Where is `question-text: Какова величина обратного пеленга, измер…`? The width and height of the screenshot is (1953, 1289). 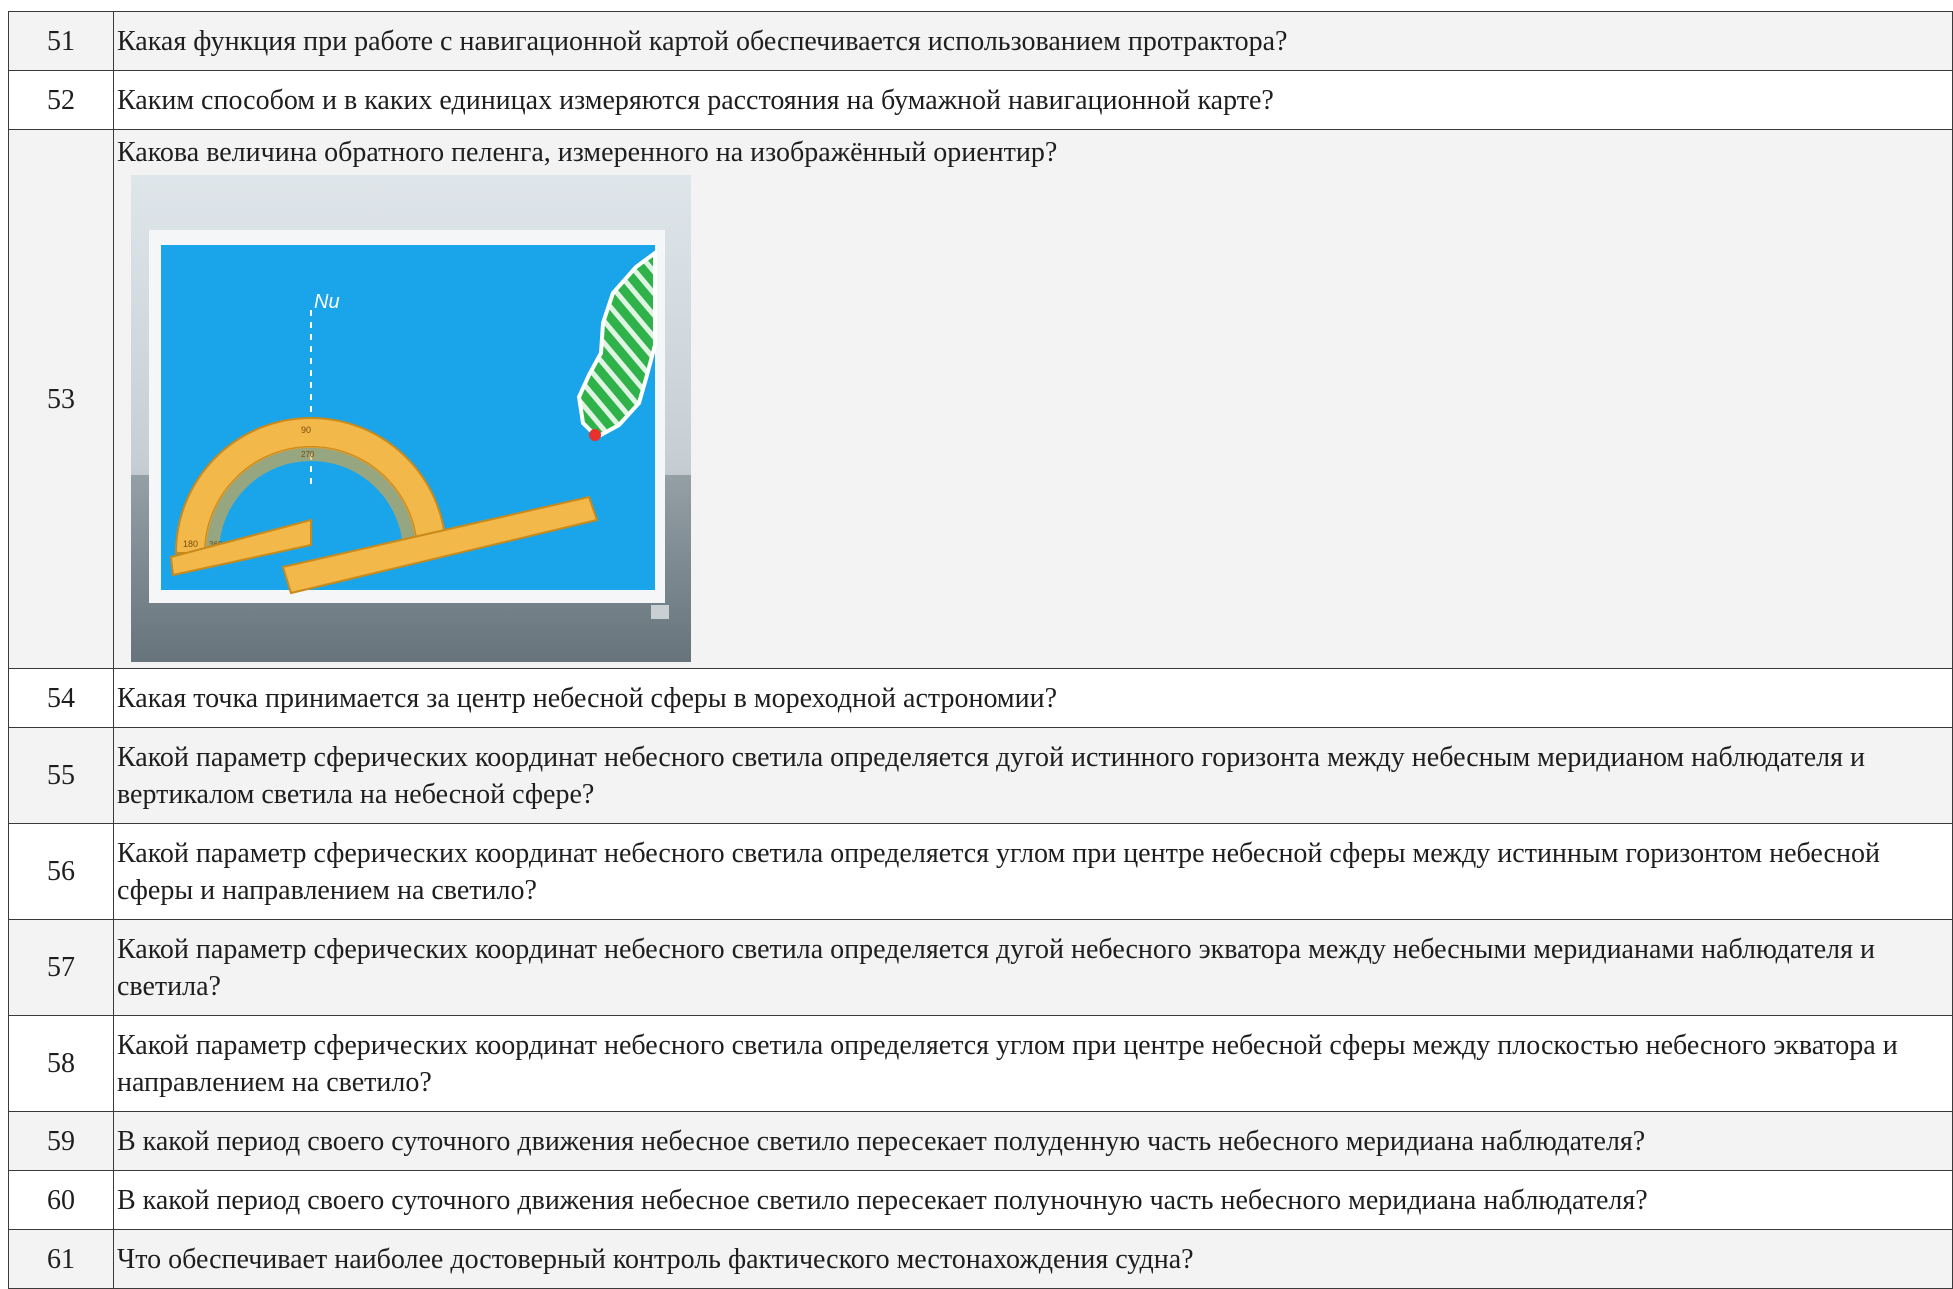 question-text: Какова величина обратного пеленга, измер… is located at coordinates (587, 152).